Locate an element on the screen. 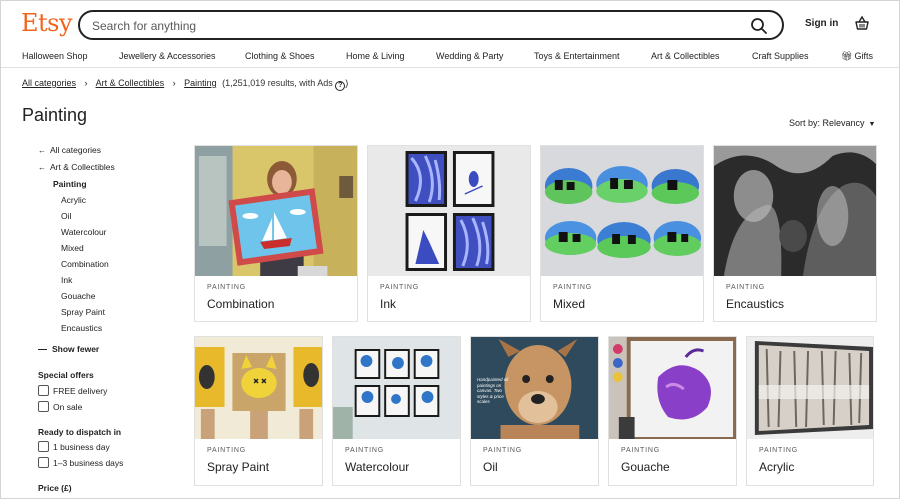  sort-label: Sort by: Relevancy is located at coordinates (827, 123).